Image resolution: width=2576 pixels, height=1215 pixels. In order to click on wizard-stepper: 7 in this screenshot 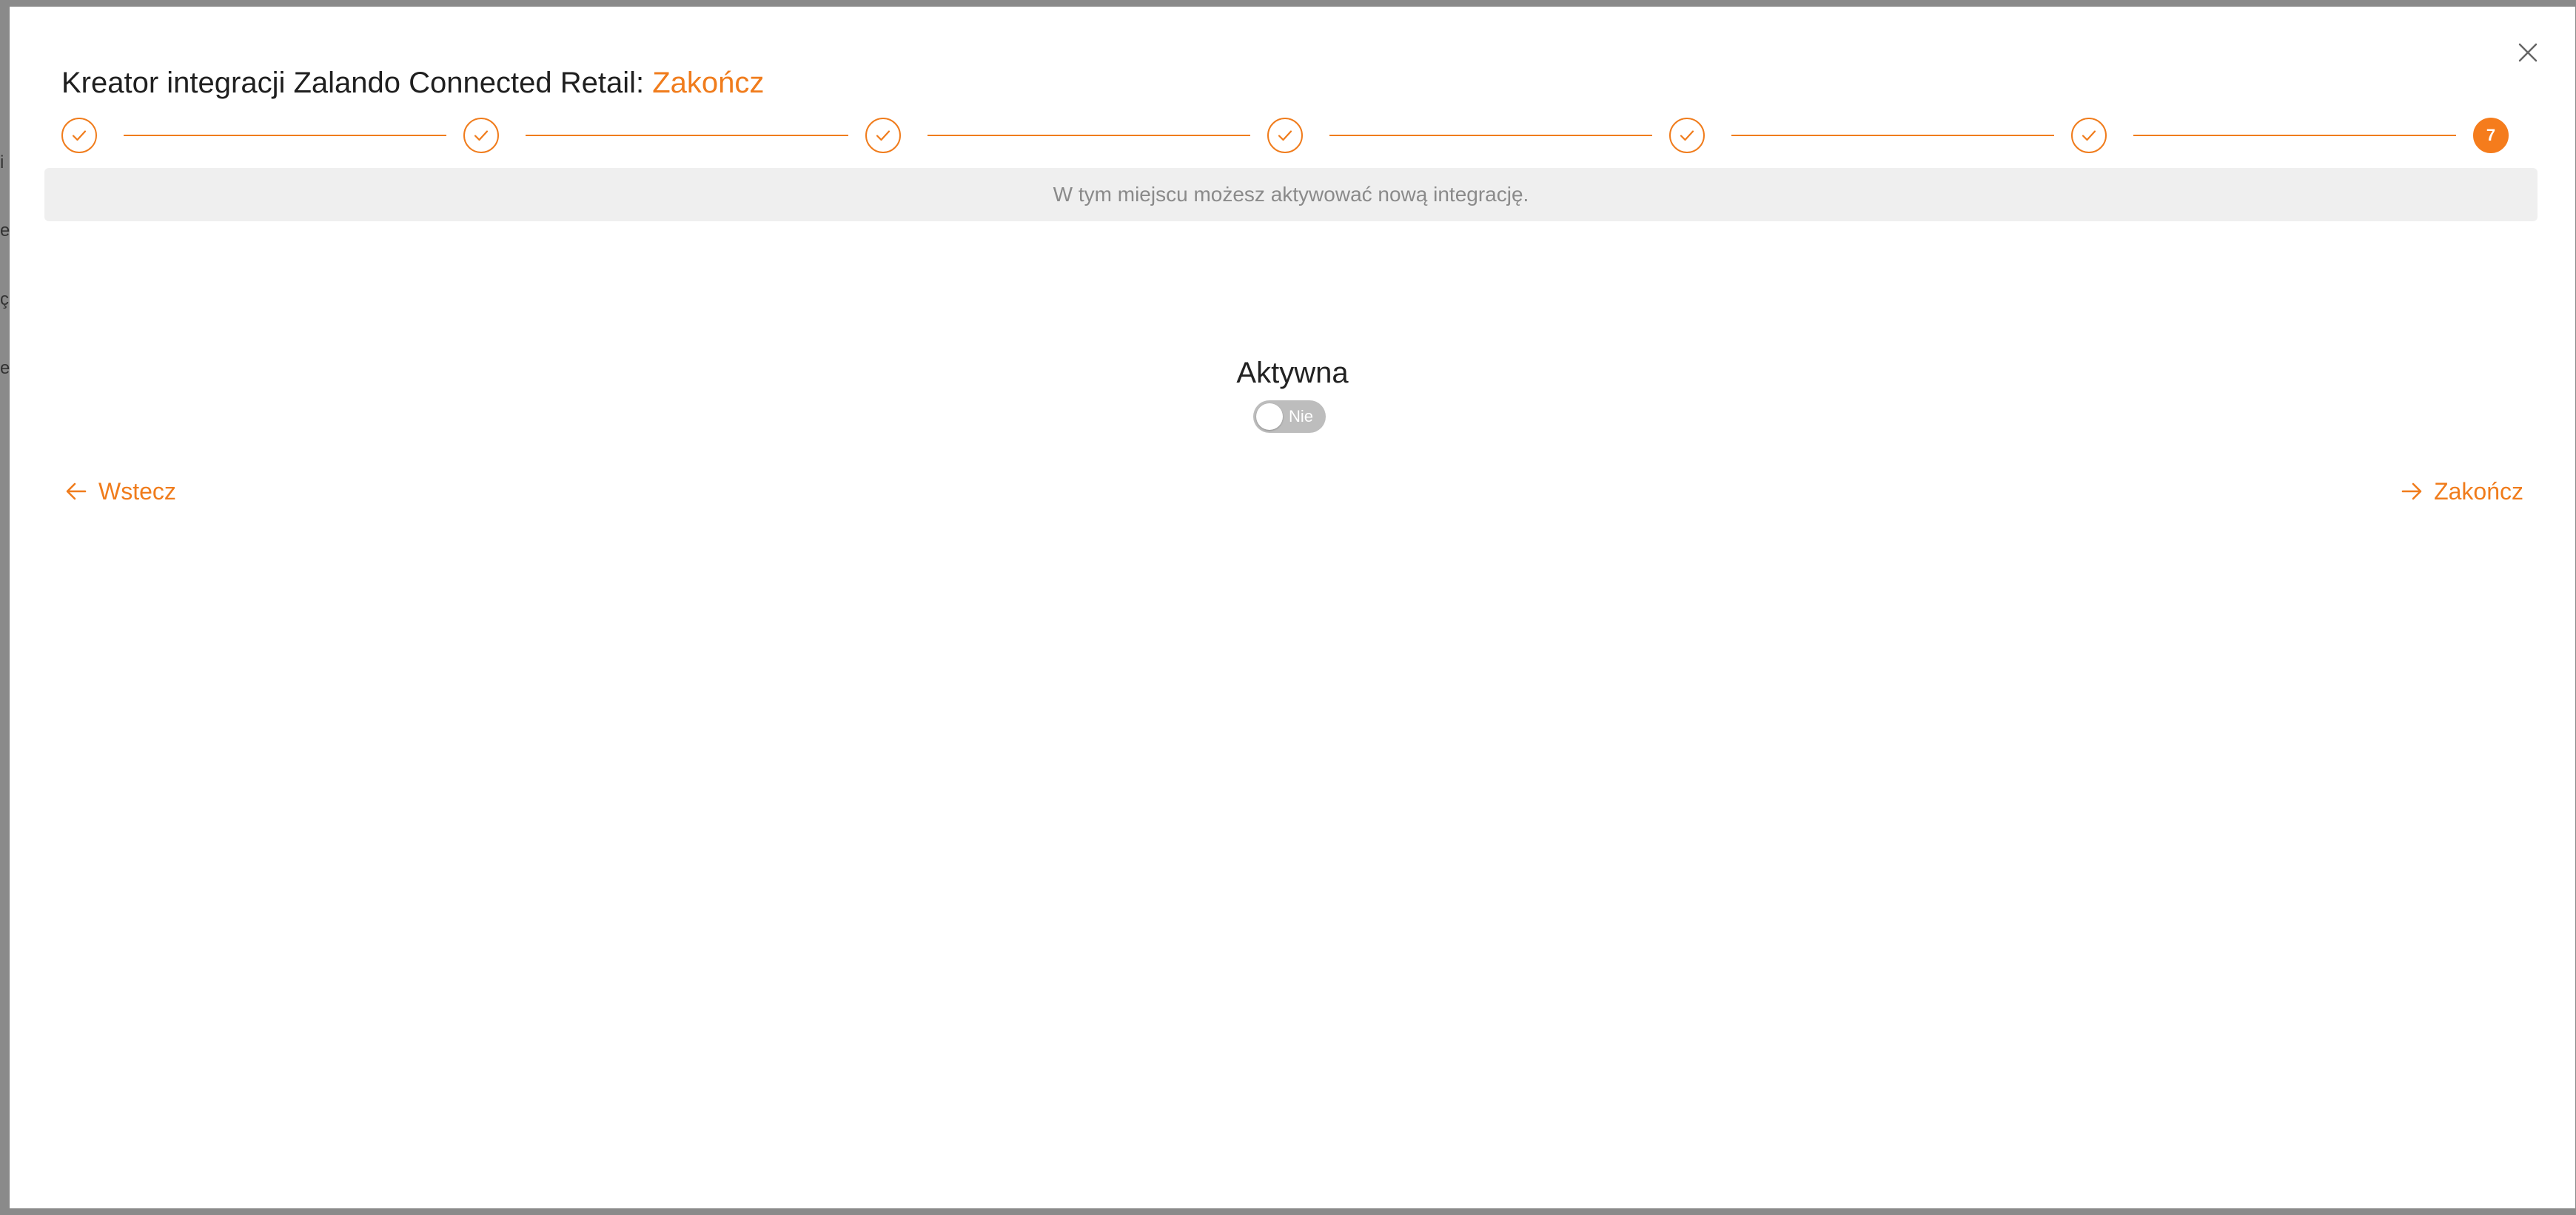, I will do `click(1293, 135)`.